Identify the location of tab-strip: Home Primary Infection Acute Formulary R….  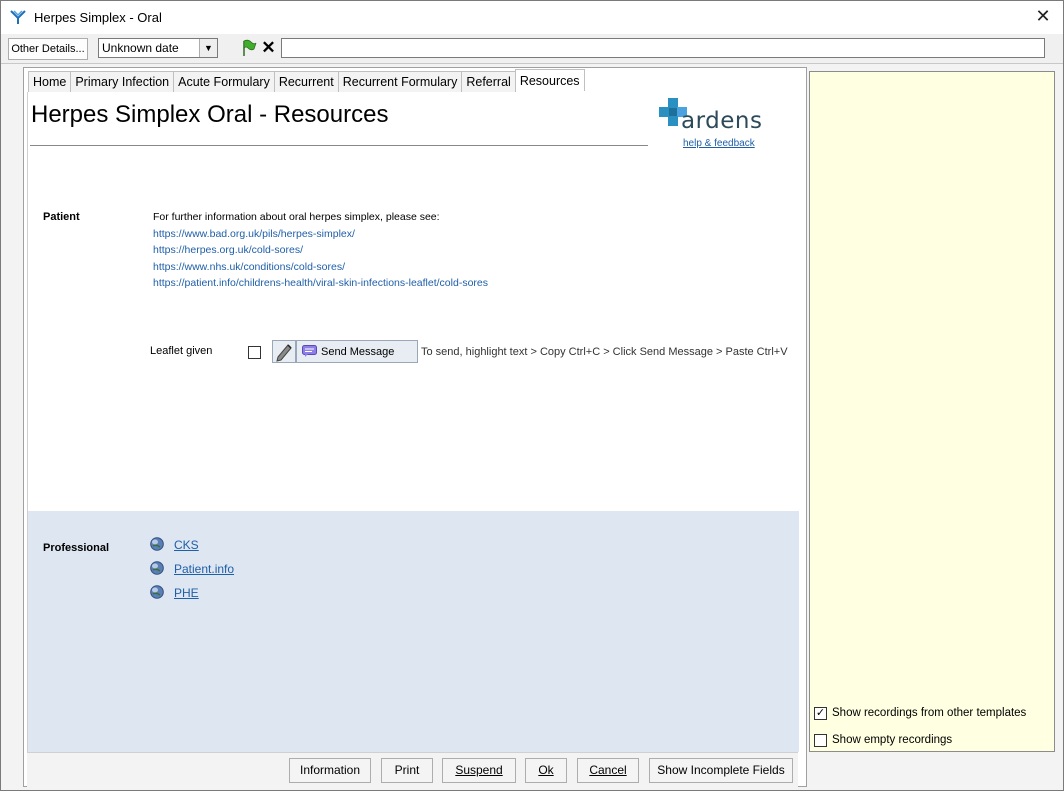
(306, 80).